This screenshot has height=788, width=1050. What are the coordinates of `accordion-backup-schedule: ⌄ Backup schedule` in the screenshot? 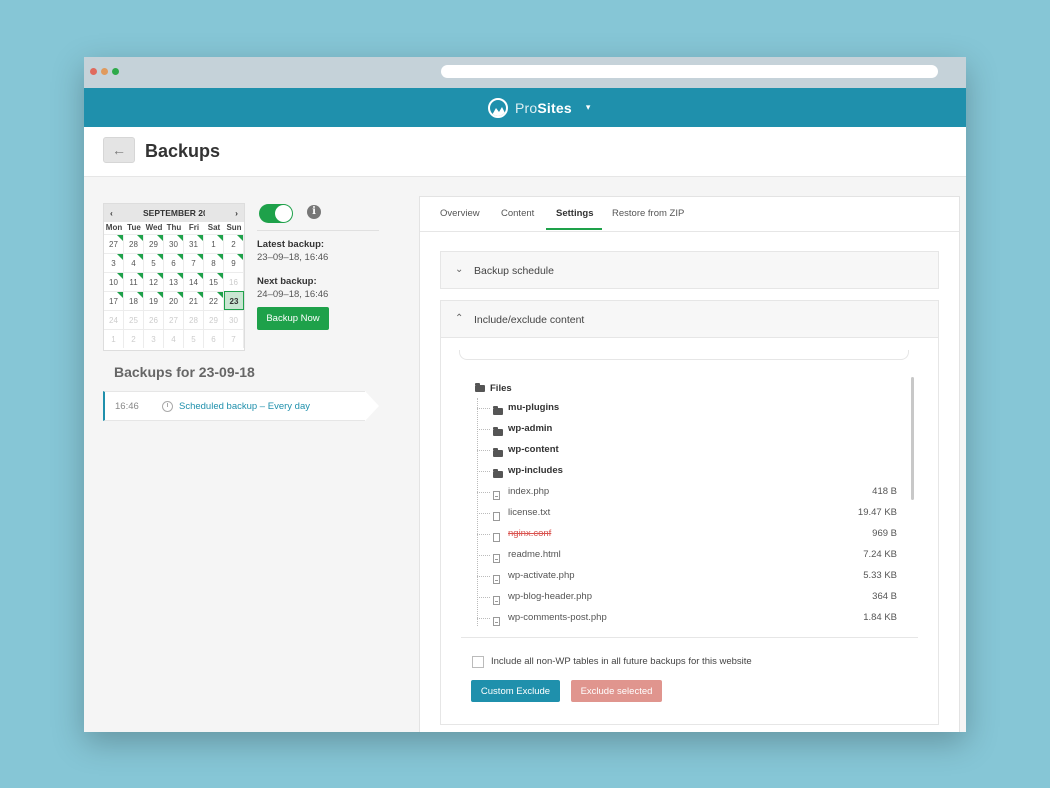 It's located at (689, 270).